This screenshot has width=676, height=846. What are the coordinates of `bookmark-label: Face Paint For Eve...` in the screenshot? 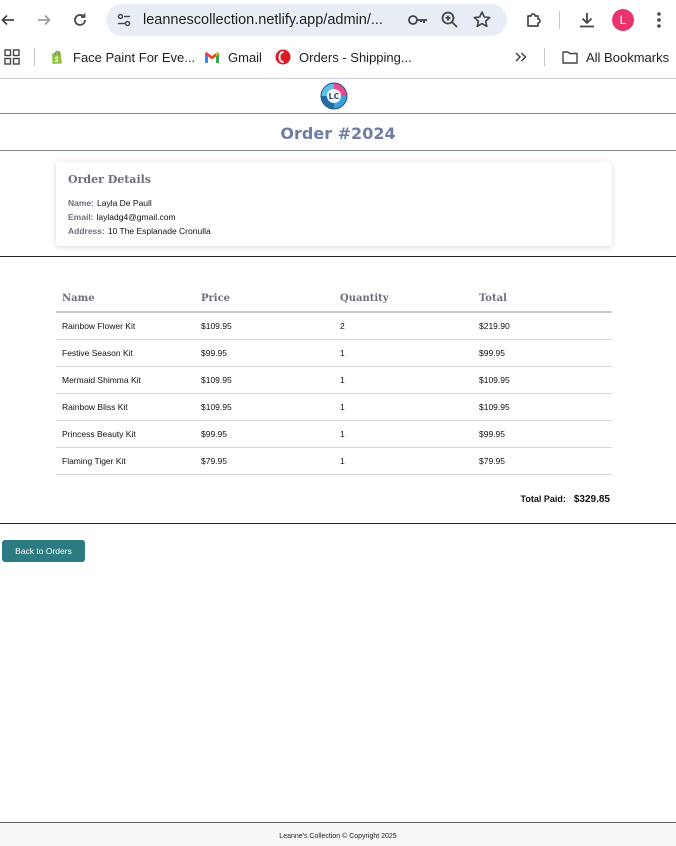 It's located at (134, 57).